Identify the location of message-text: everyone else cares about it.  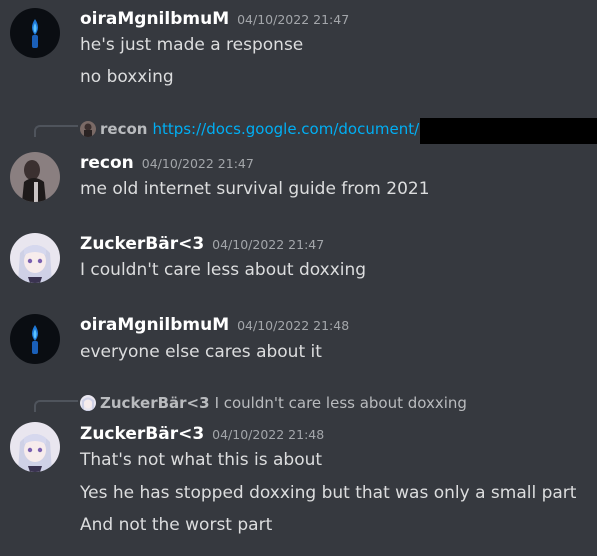
(201, 352).